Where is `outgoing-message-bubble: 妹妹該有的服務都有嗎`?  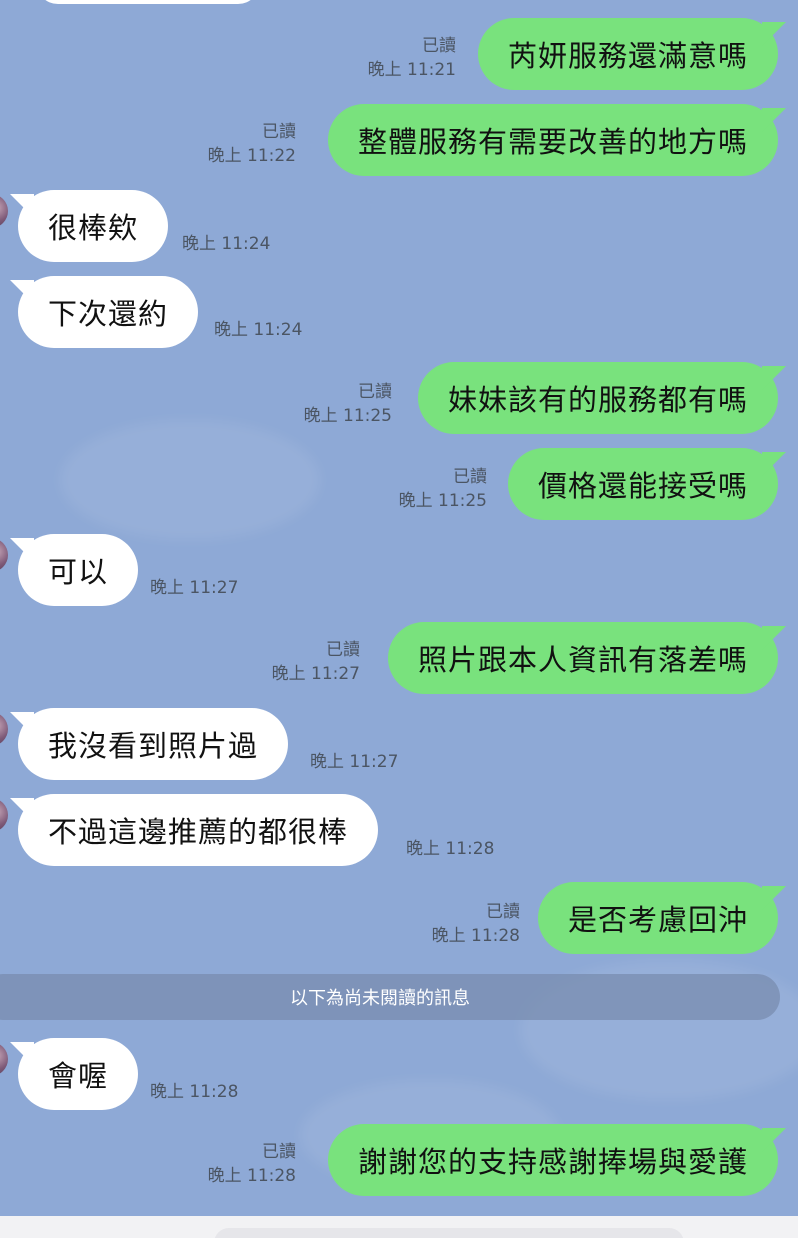
outgoing-message-bubble: 妹妹該有的服務都有嗎 is located at coordinates (597, 398).